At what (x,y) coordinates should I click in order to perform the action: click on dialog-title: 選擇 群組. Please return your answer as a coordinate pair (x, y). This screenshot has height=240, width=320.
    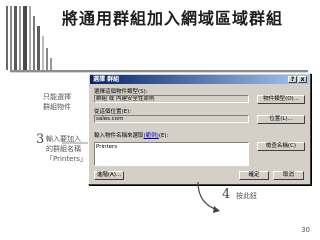
    Looking at the image, I should click on (106, 79).